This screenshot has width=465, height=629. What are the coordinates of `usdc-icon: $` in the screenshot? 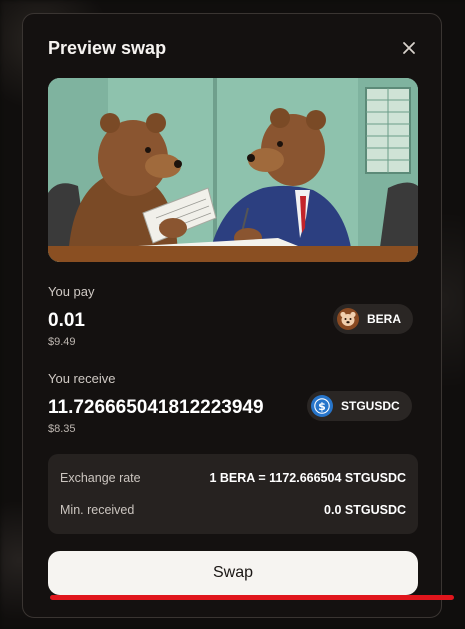 It's located at (322, 406).